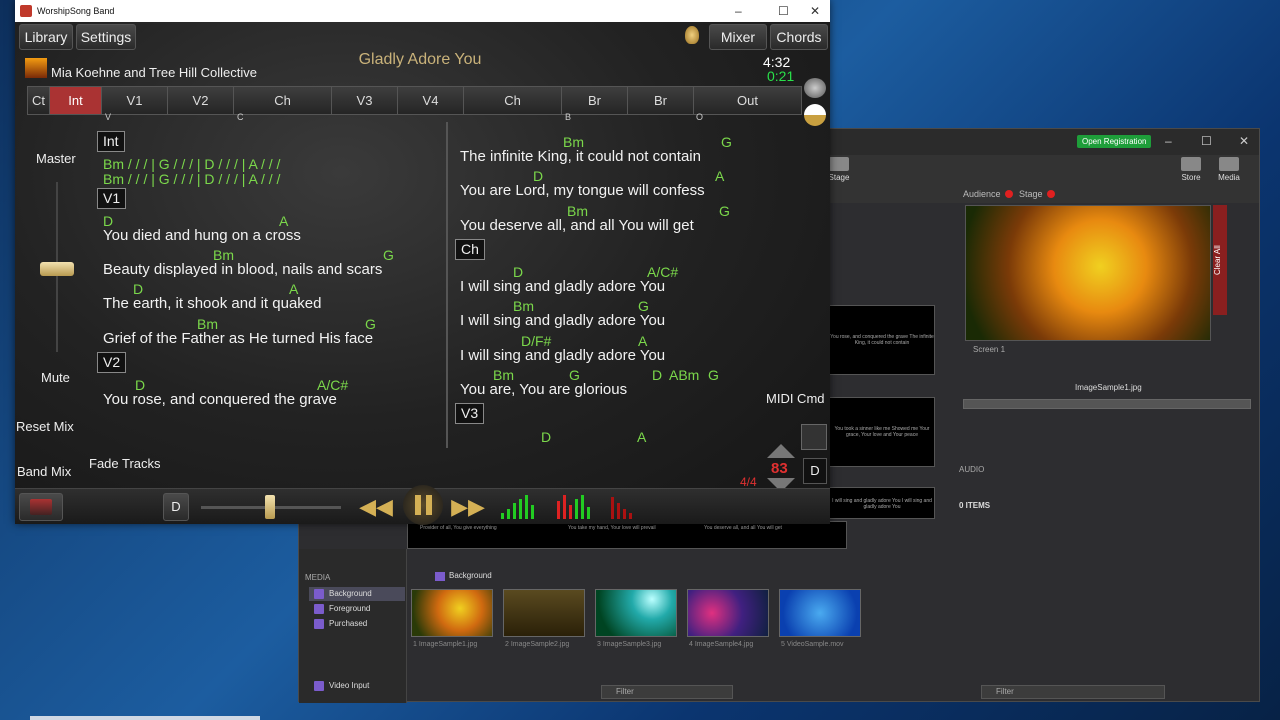 The width and height of the screenshot is (1280, 720). I want to click on tempo-up-icon, so click(781, 451).